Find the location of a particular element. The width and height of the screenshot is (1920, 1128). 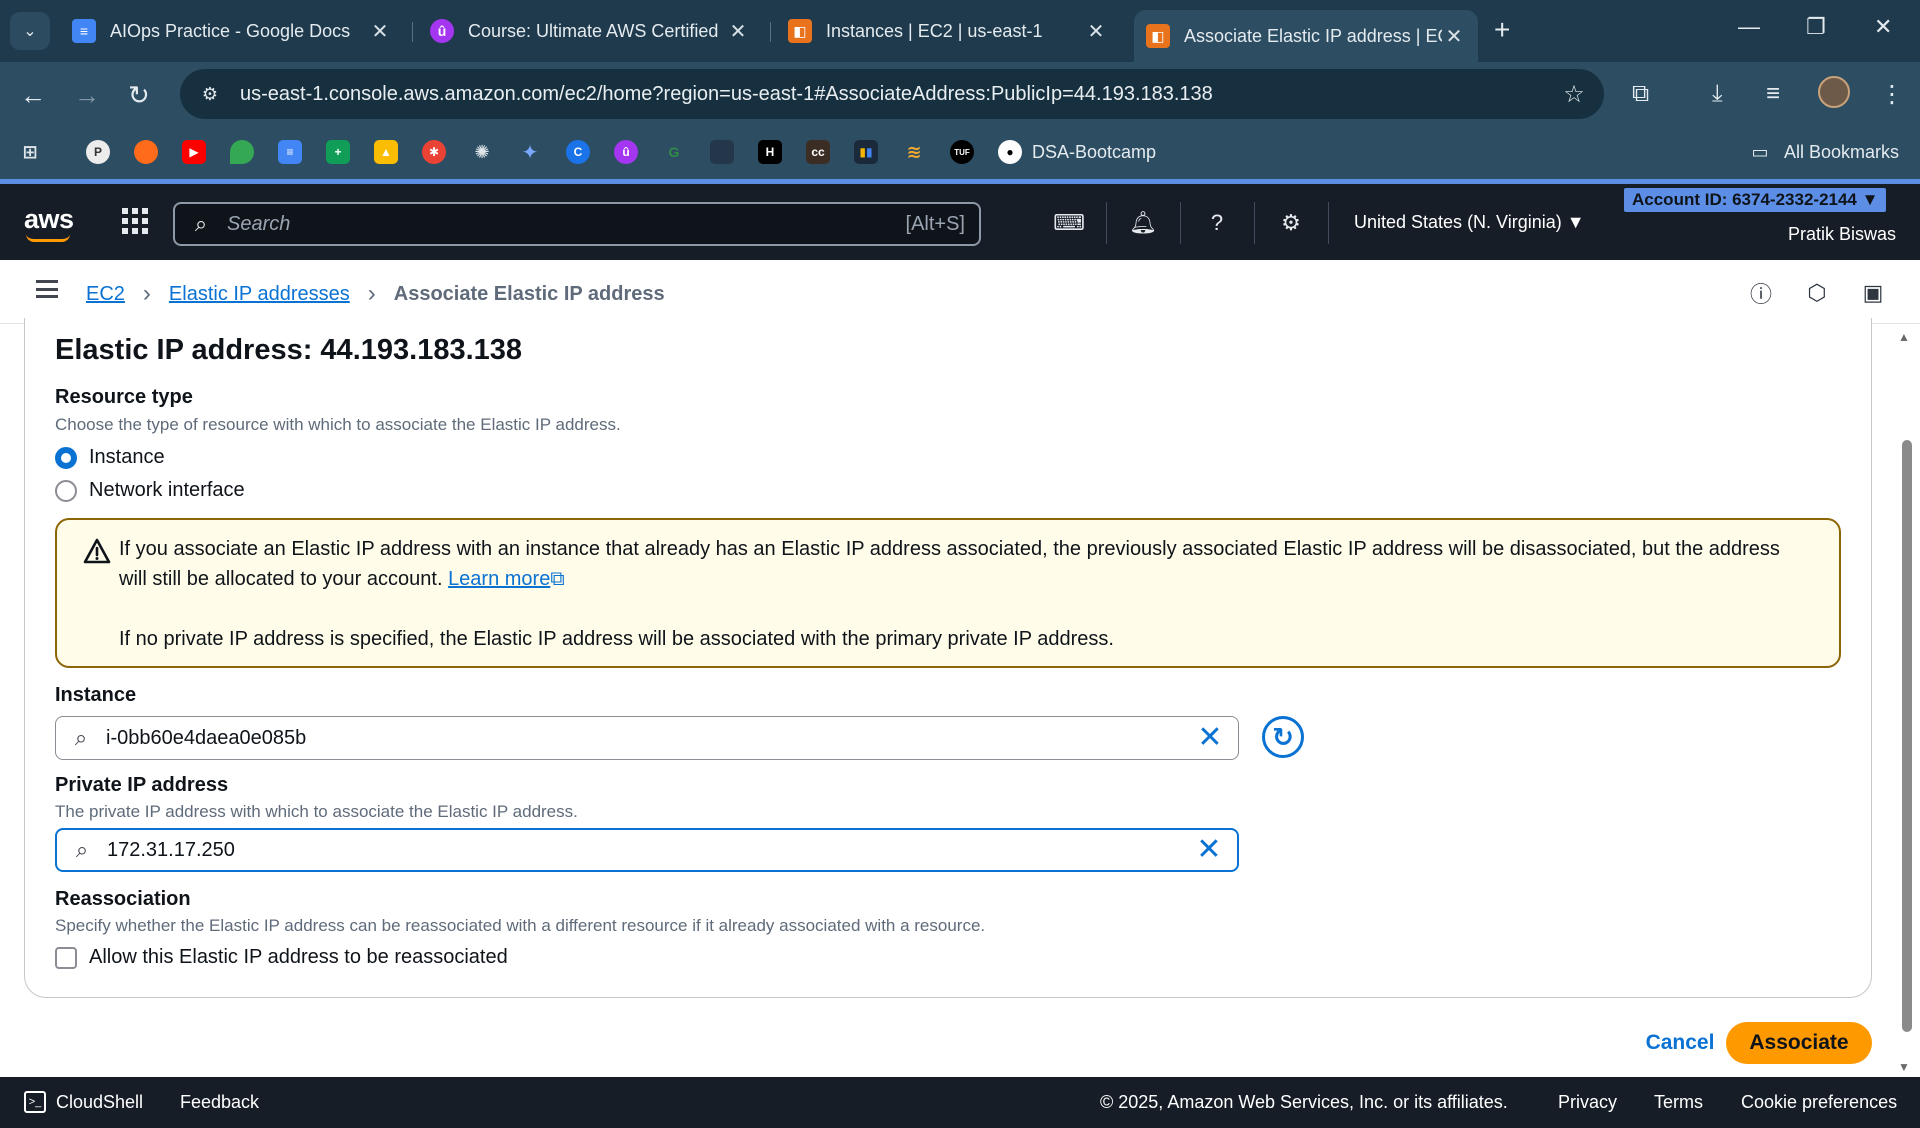

bookmark-dark-icon is located at coordinates (722, 152).